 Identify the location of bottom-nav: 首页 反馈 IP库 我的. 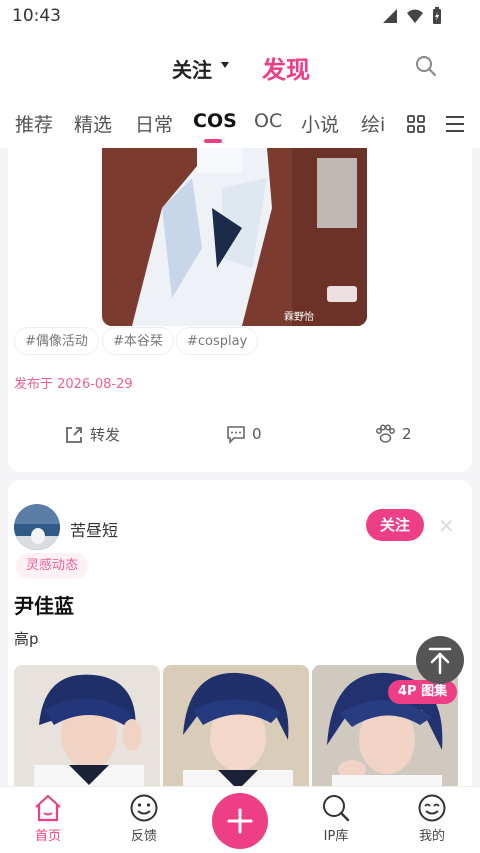
(240, 819).